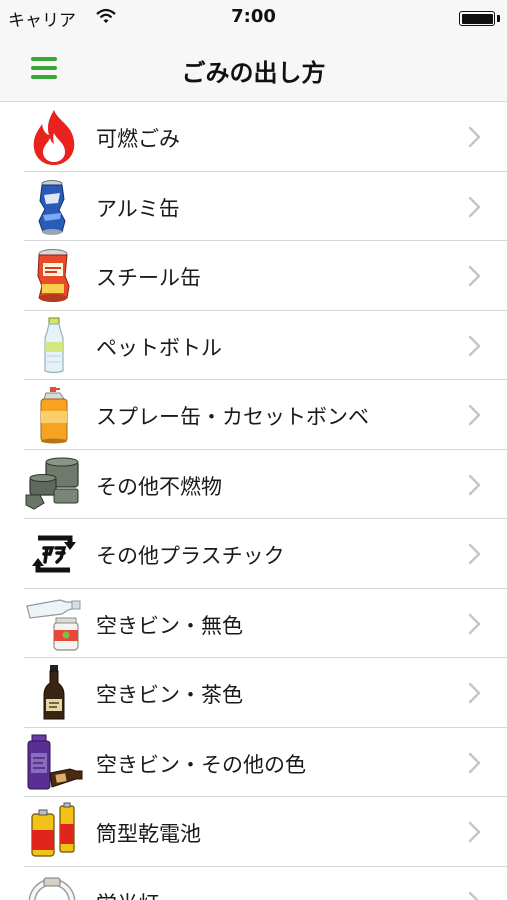  I want to click on list-item-label: その他プラスチック, so click(190, 556).